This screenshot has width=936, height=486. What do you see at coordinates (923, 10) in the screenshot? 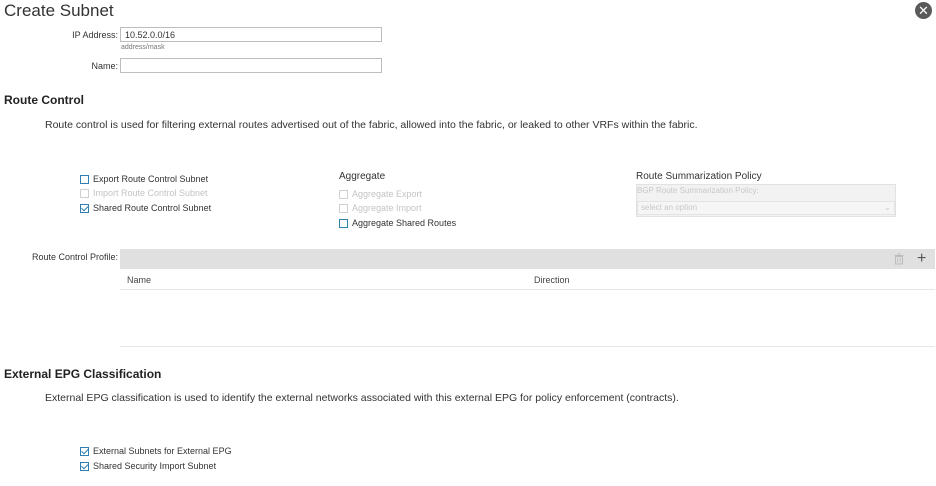
I see `close-icon: ✕` at bounding box center [923, 10].